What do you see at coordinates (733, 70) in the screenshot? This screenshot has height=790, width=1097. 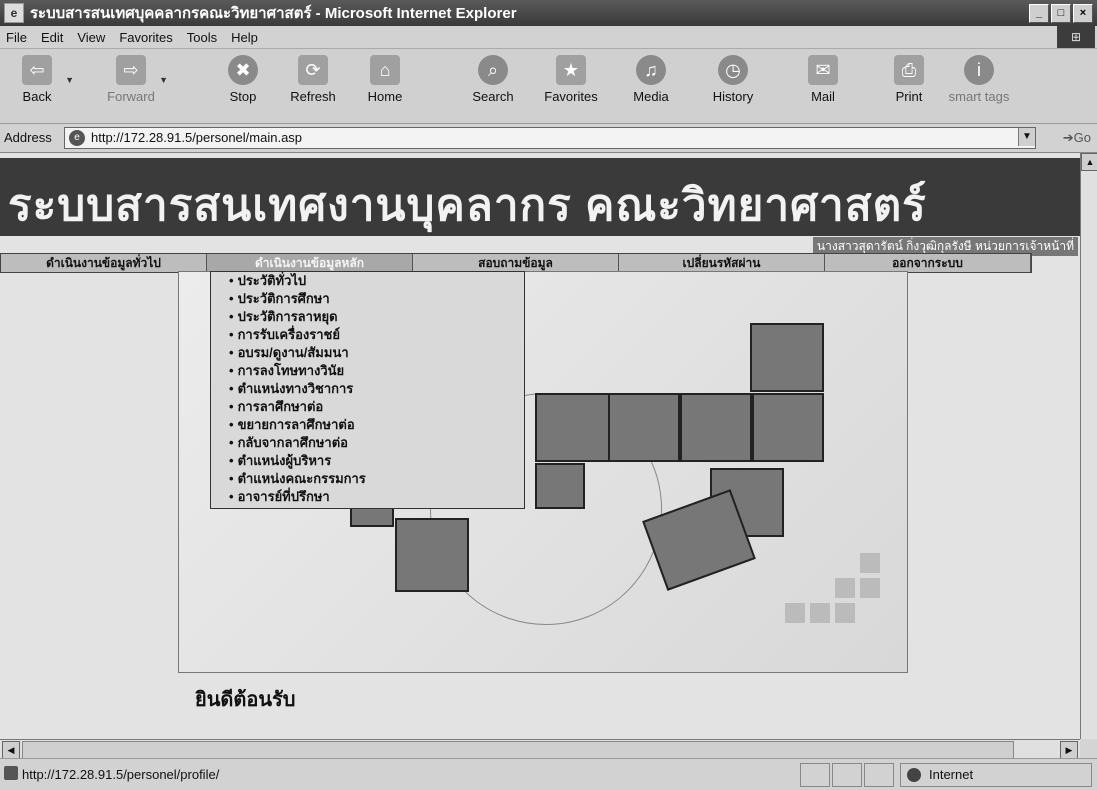 I see `history-icon: ◷` at bounding box center [733, 70].